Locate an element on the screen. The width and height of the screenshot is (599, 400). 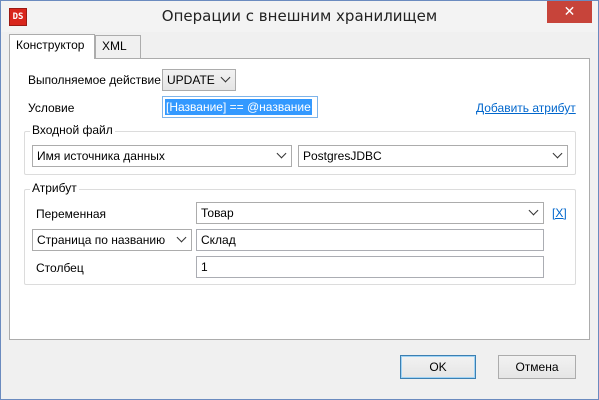
page-selector-value: Страница по названию is located at coordinates (101, 240).